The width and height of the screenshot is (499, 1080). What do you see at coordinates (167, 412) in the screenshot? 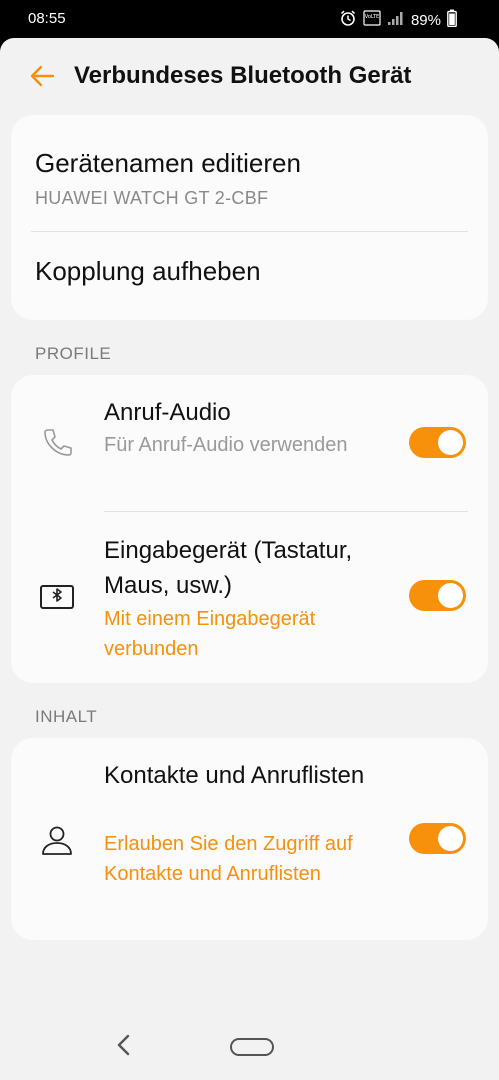
I see `call-audio-title: Anruf-Audio` at bounding box center [167, 412].